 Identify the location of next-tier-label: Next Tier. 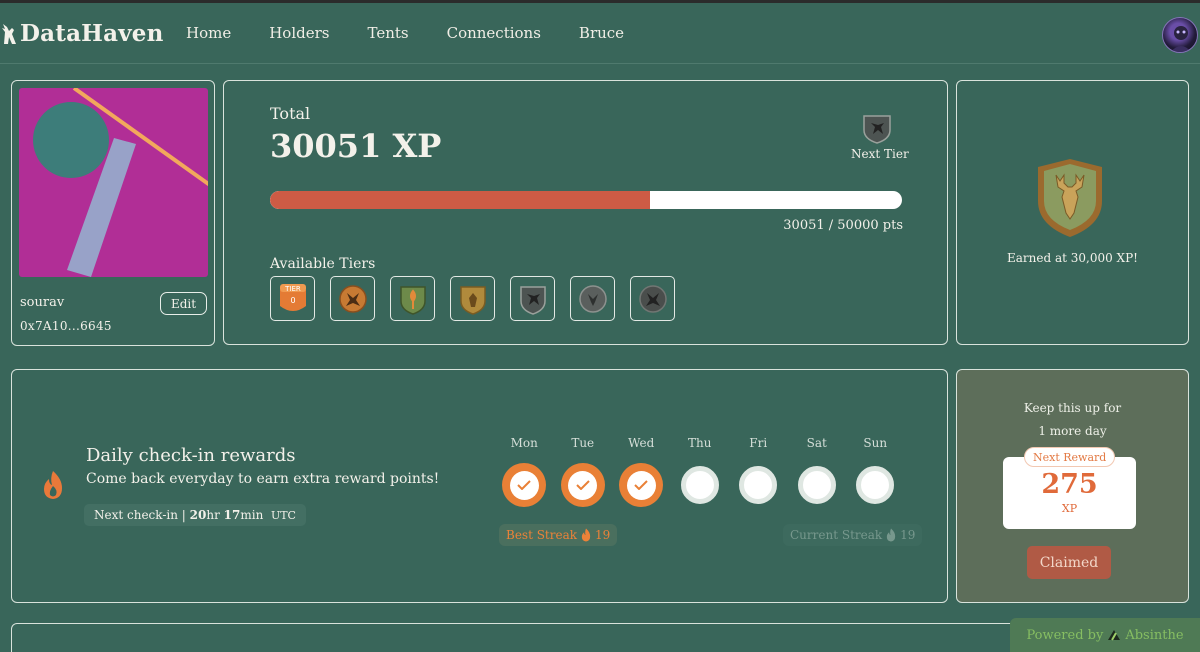
(880, 154).